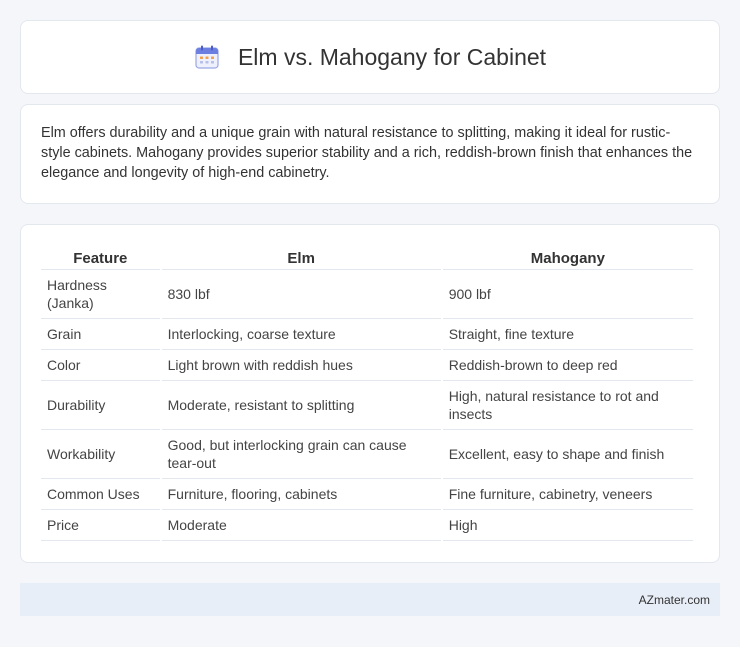  I want to click on table-header-row: Feature Elm Mahogany, so click(367, 257).